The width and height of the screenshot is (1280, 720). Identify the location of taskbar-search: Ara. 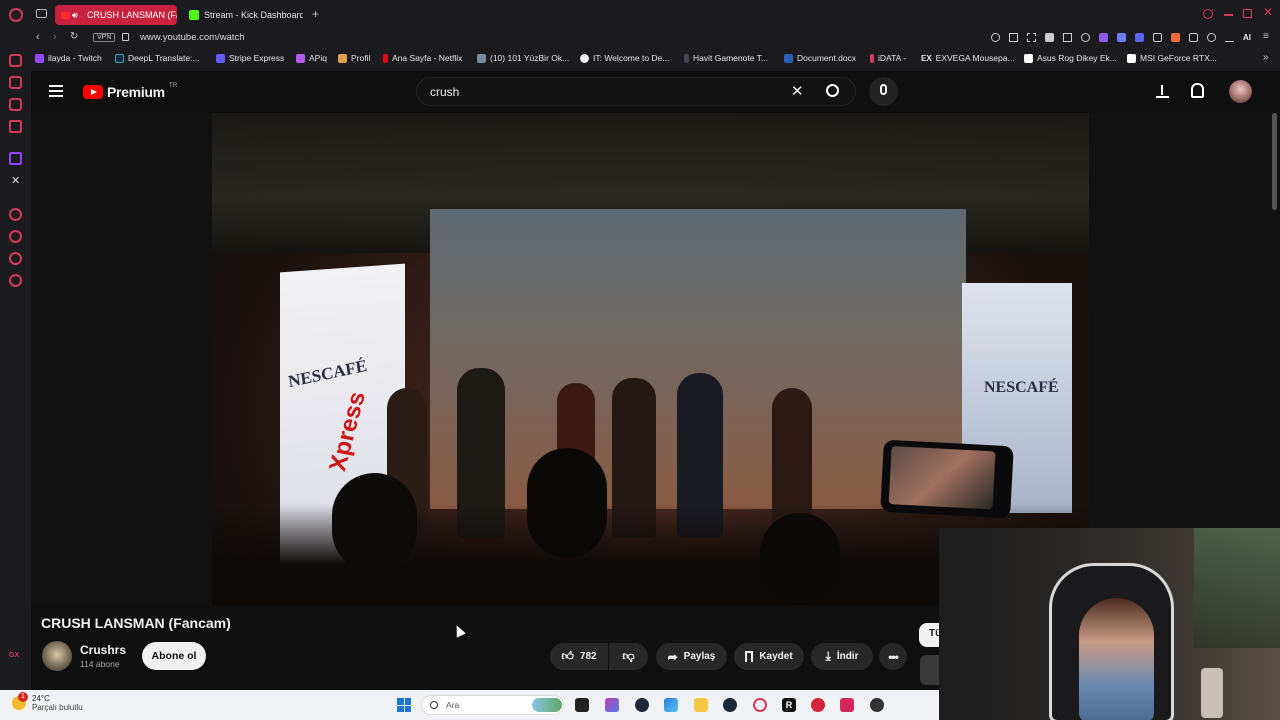
(492, 705).